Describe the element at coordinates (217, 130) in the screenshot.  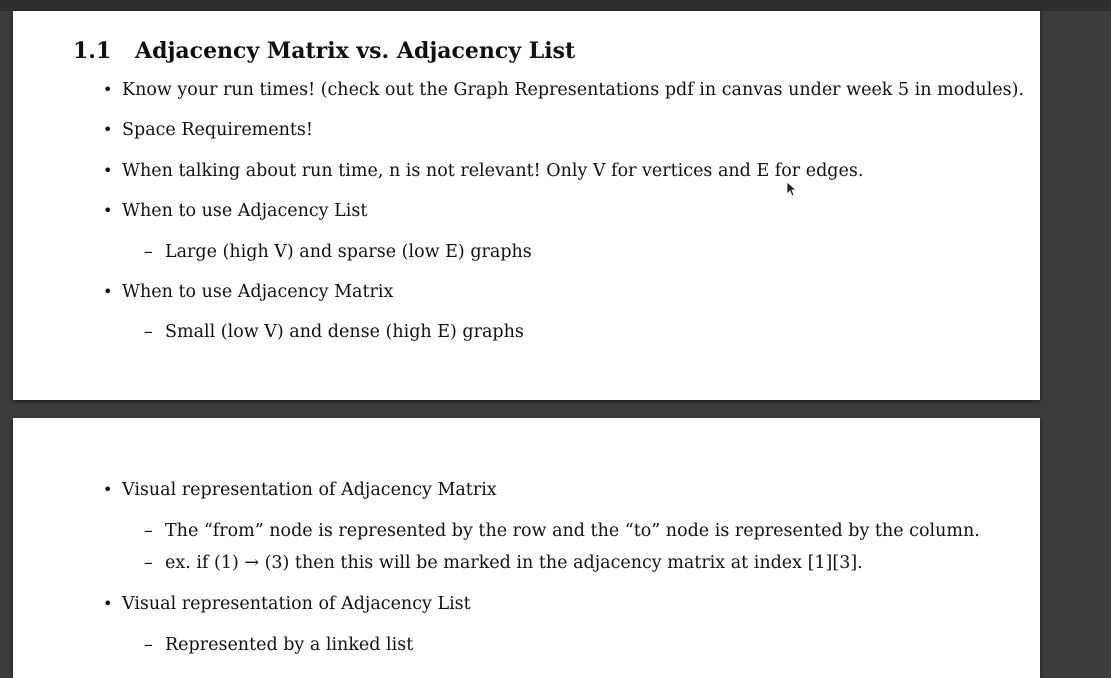
I see `list-item-text: Space Requirements!` at that location.